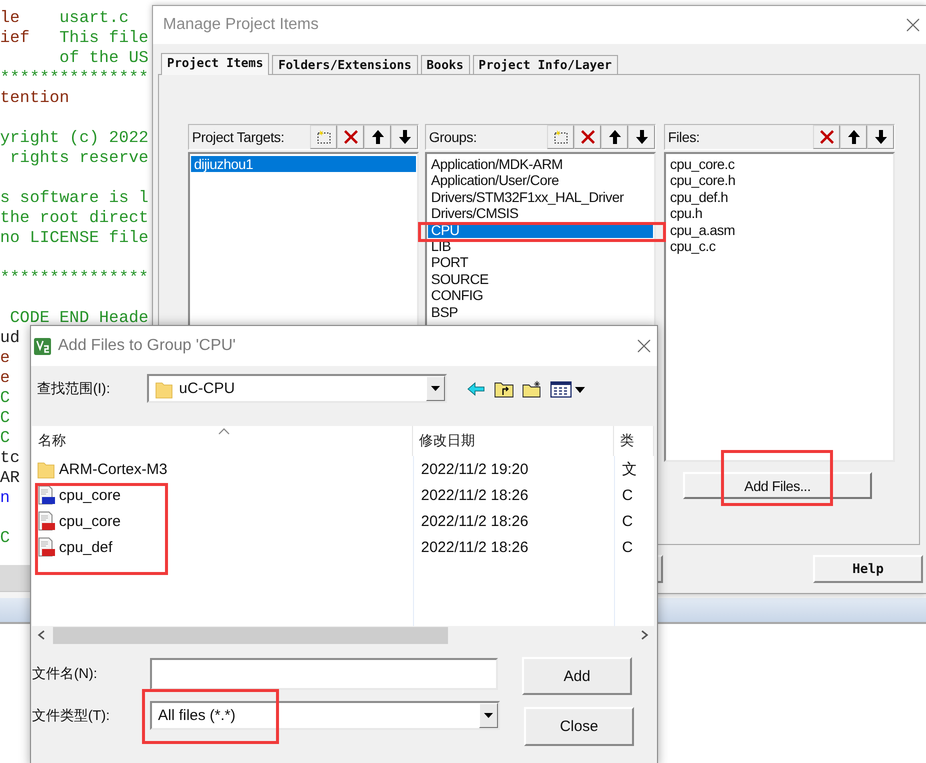 This screenshot has height=763, width=926. What do you see at coordinates (324, 674) in the screenshot?
I see `file-name-field` at bounding box center [324, 674].